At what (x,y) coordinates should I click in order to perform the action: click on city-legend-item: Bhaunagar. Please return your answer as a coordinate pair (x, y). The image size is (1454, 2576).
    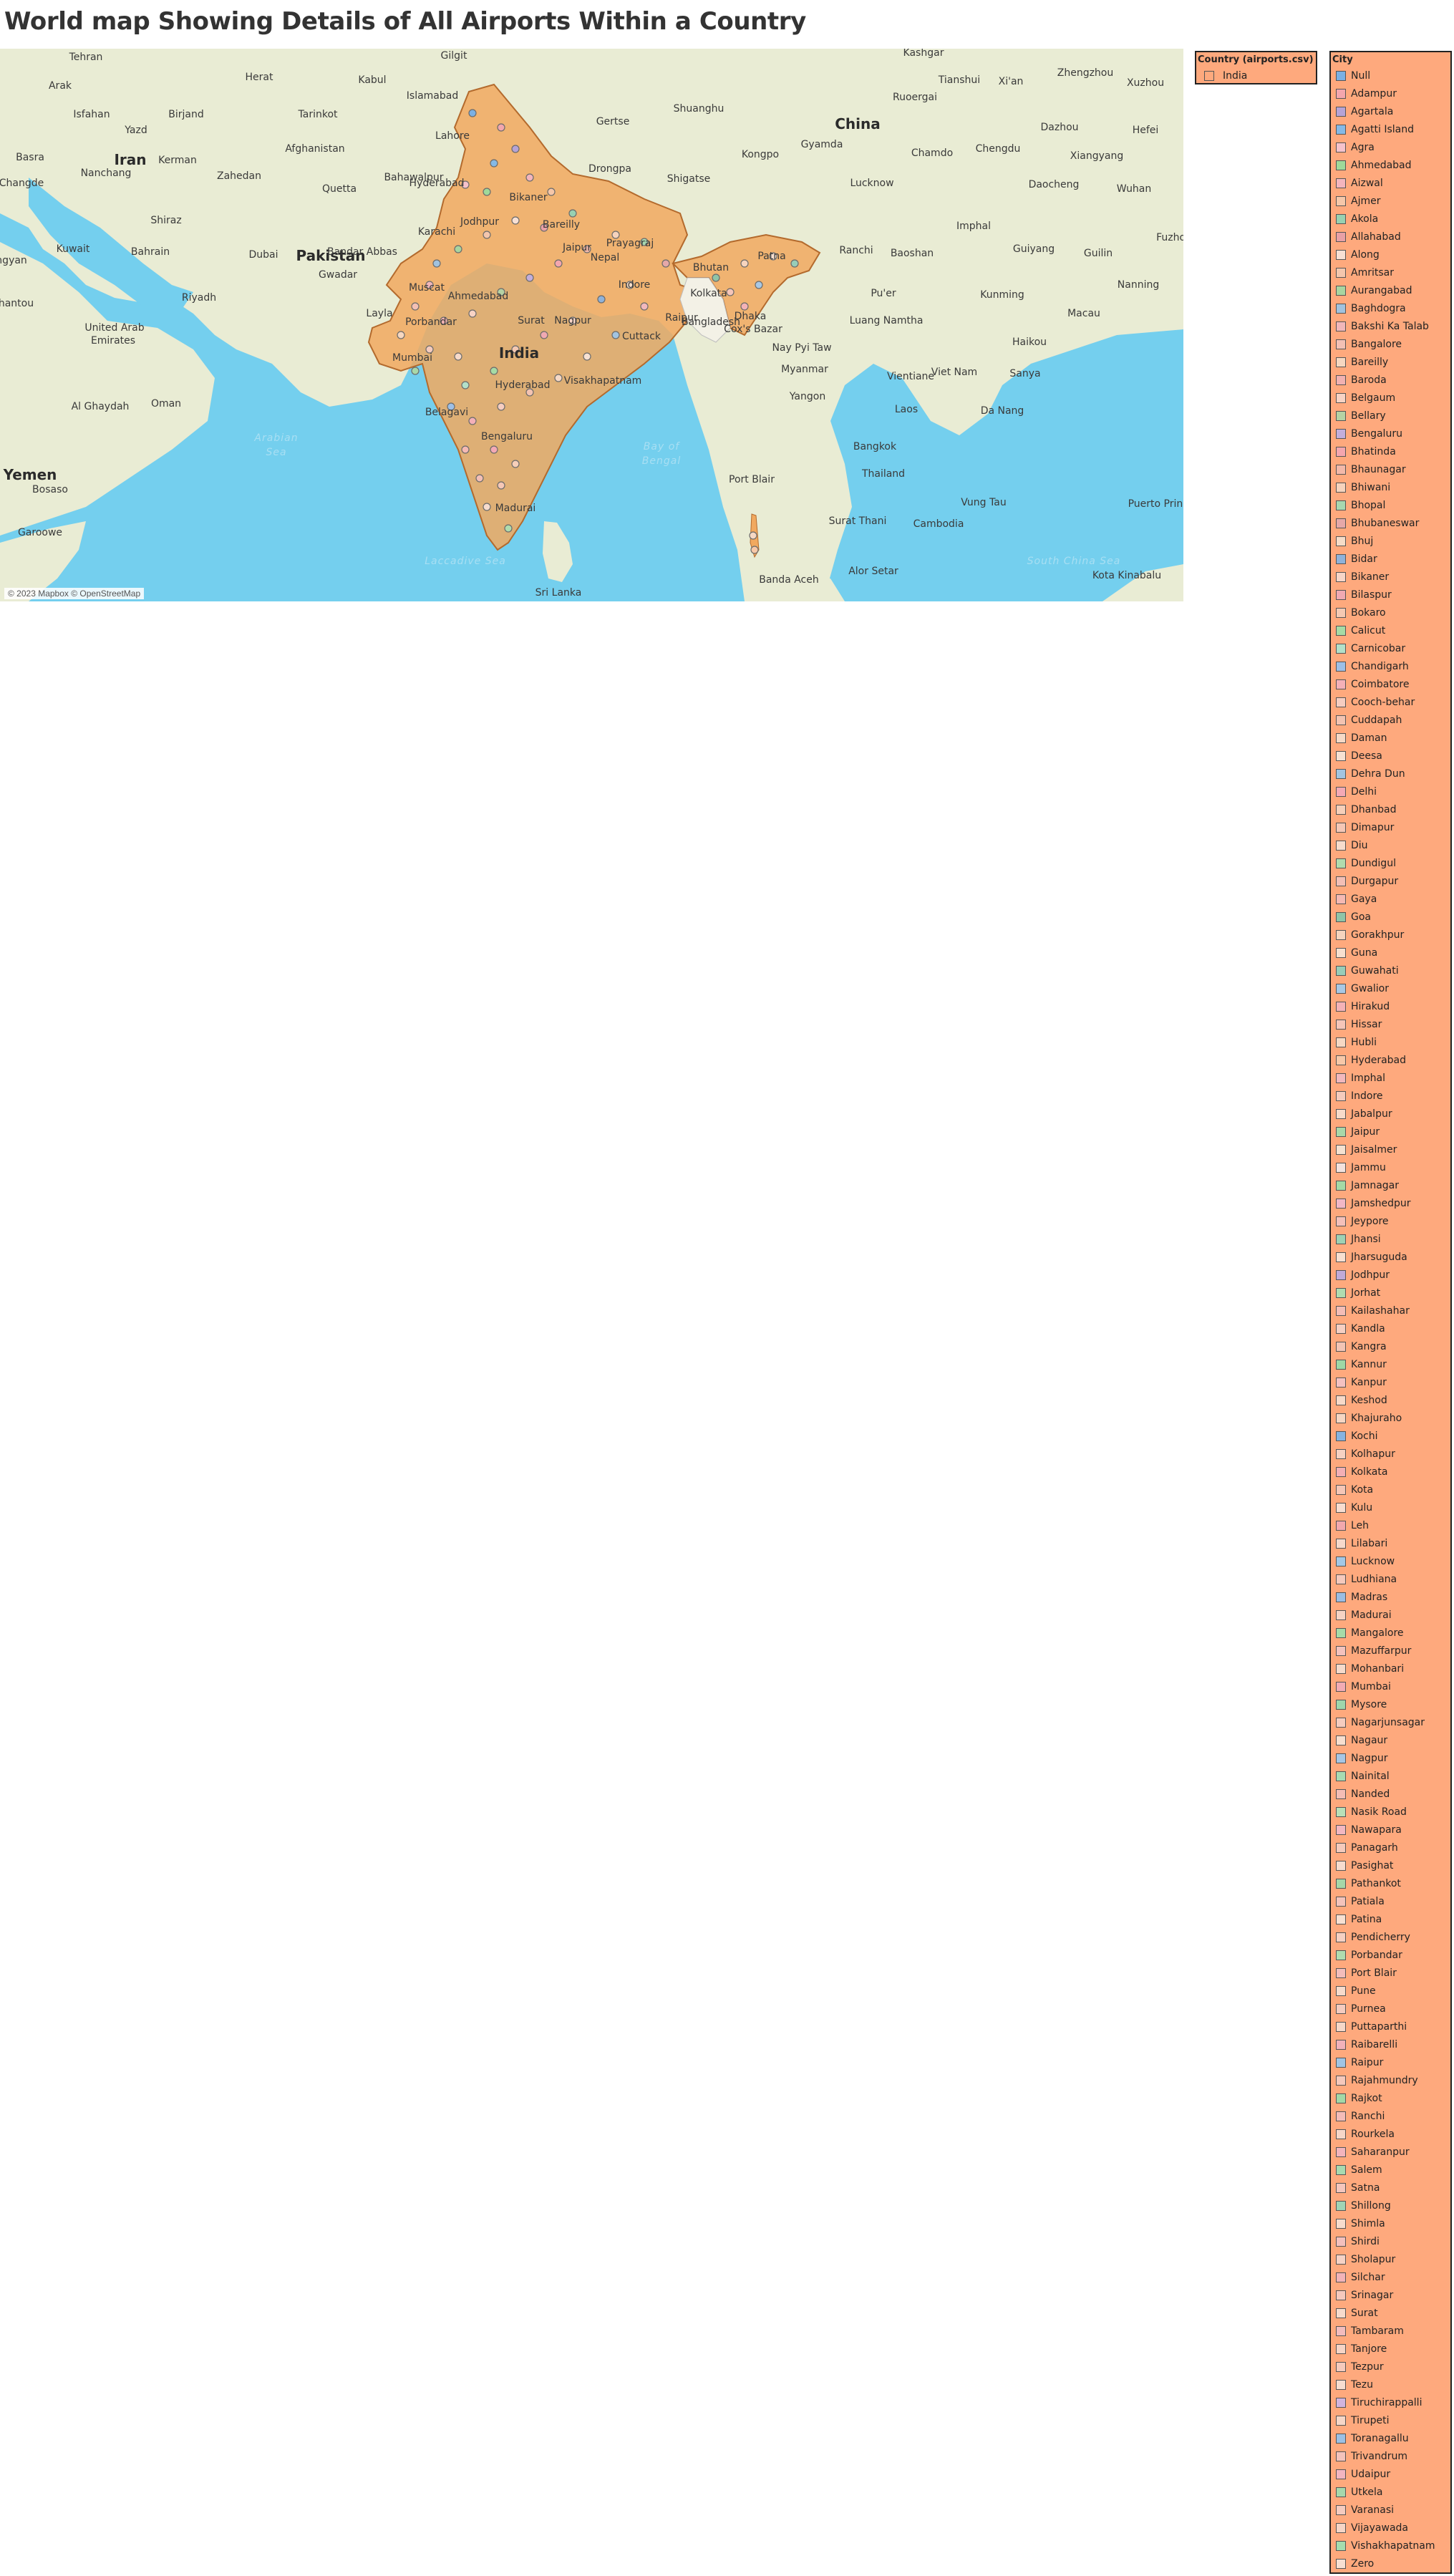
    Looking at the image, I should click on (1390, 469).